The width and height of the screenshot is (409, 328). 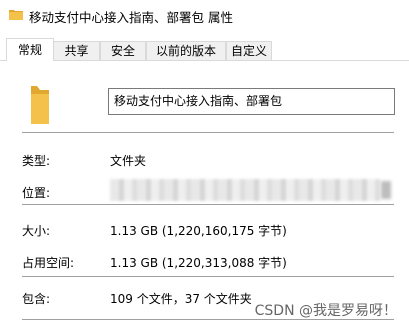 I want to click on disk-size-label: 占用空间:, so click(x=48, y=263).